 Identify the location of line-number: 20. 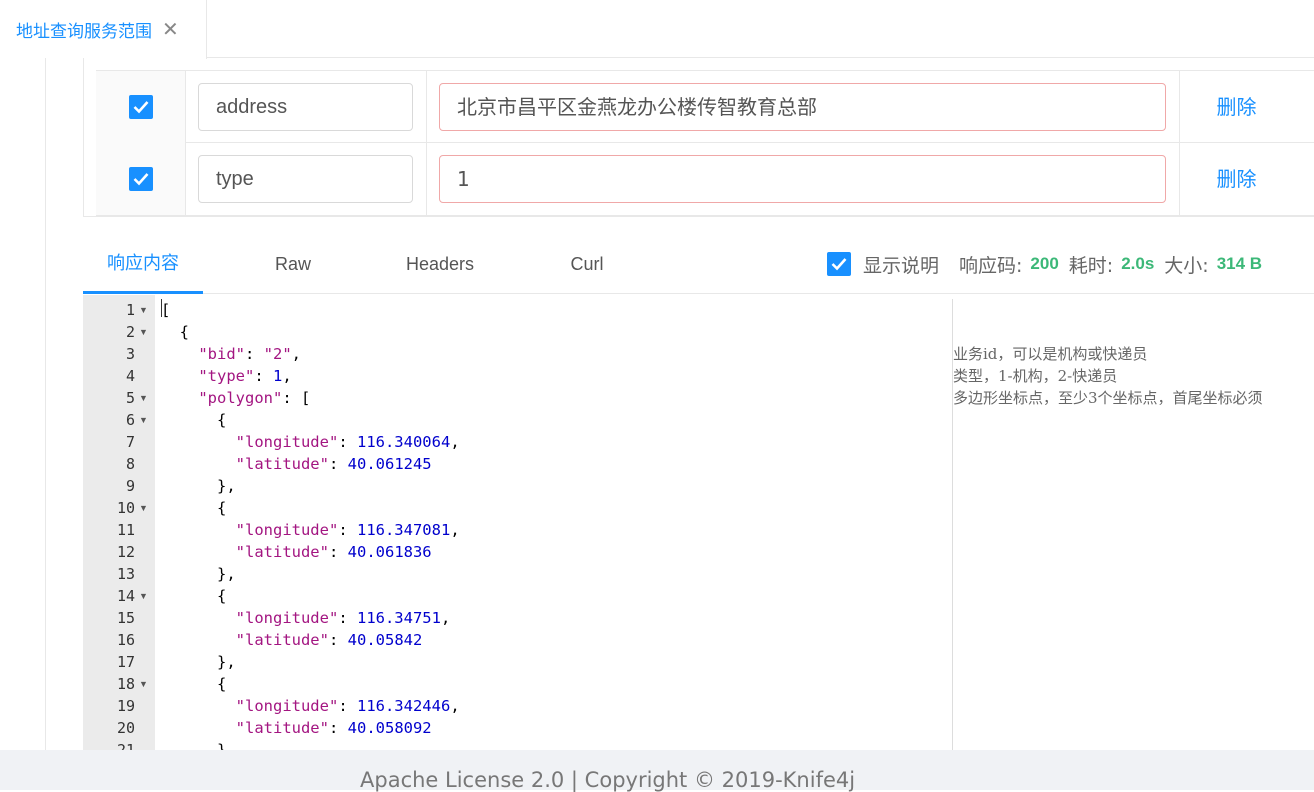
(125, 728).